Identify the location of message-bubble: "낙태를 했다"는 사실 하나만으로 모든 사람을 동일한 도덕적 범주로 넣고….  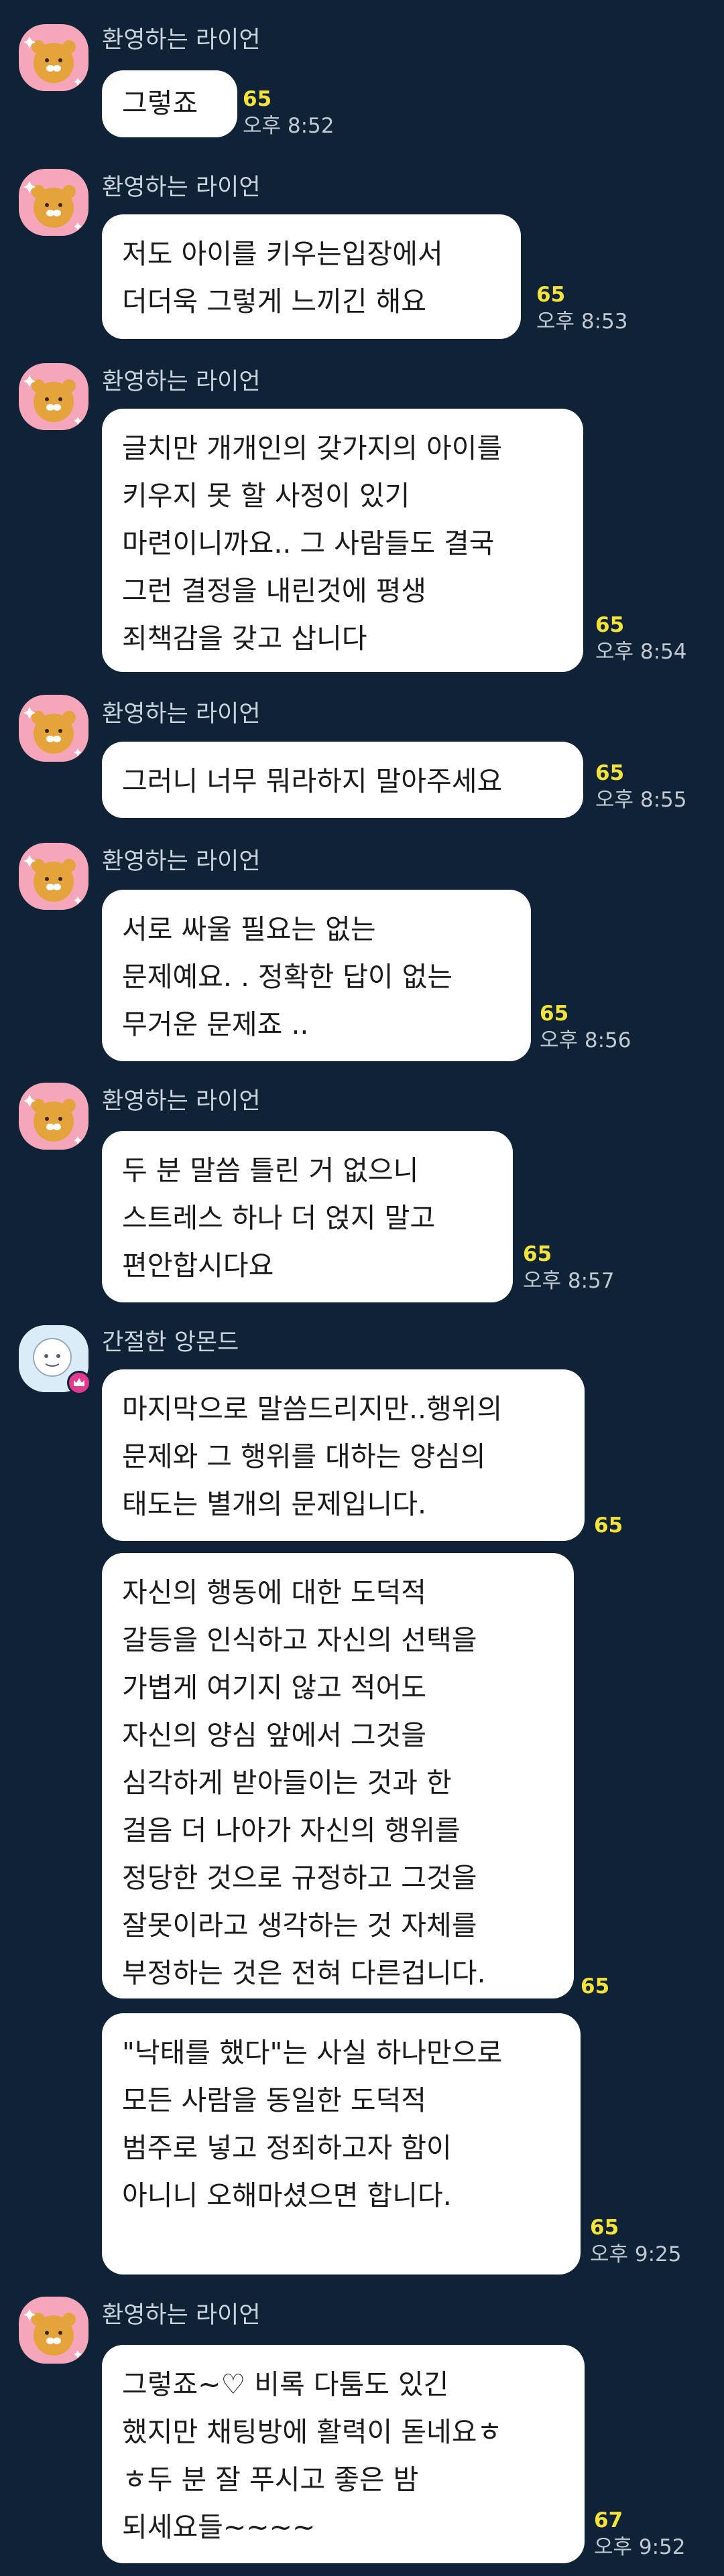
(341, 2144).